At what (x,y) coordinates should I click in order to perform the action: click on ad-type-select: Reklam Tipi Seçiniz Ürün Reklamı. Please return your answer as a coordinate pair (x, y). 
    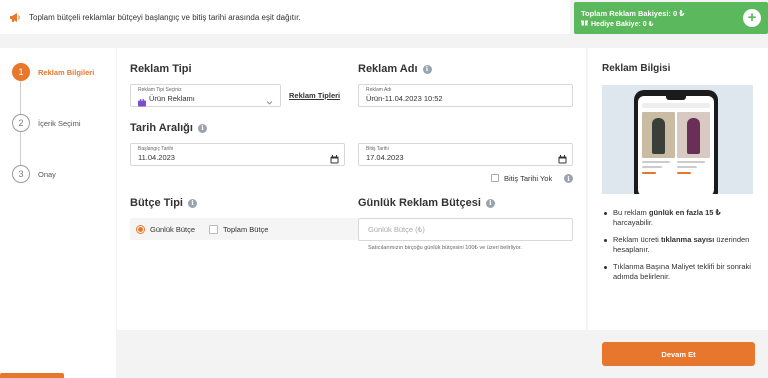
    Looking at the image, I should click on (205, 95).